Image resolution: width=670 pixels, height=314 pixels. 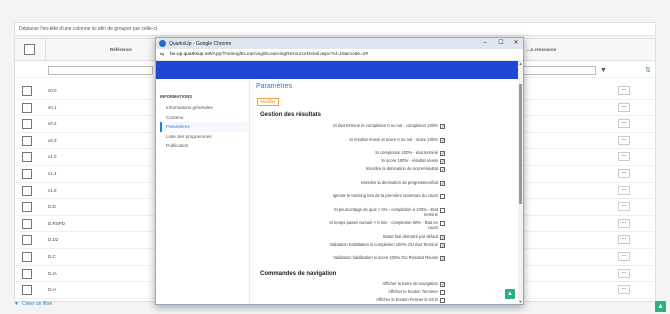 What do you see at coordinates (57, 223) in the screenshot?
I see `row-reference: D.RSPD` at bounding box center [57, 223].